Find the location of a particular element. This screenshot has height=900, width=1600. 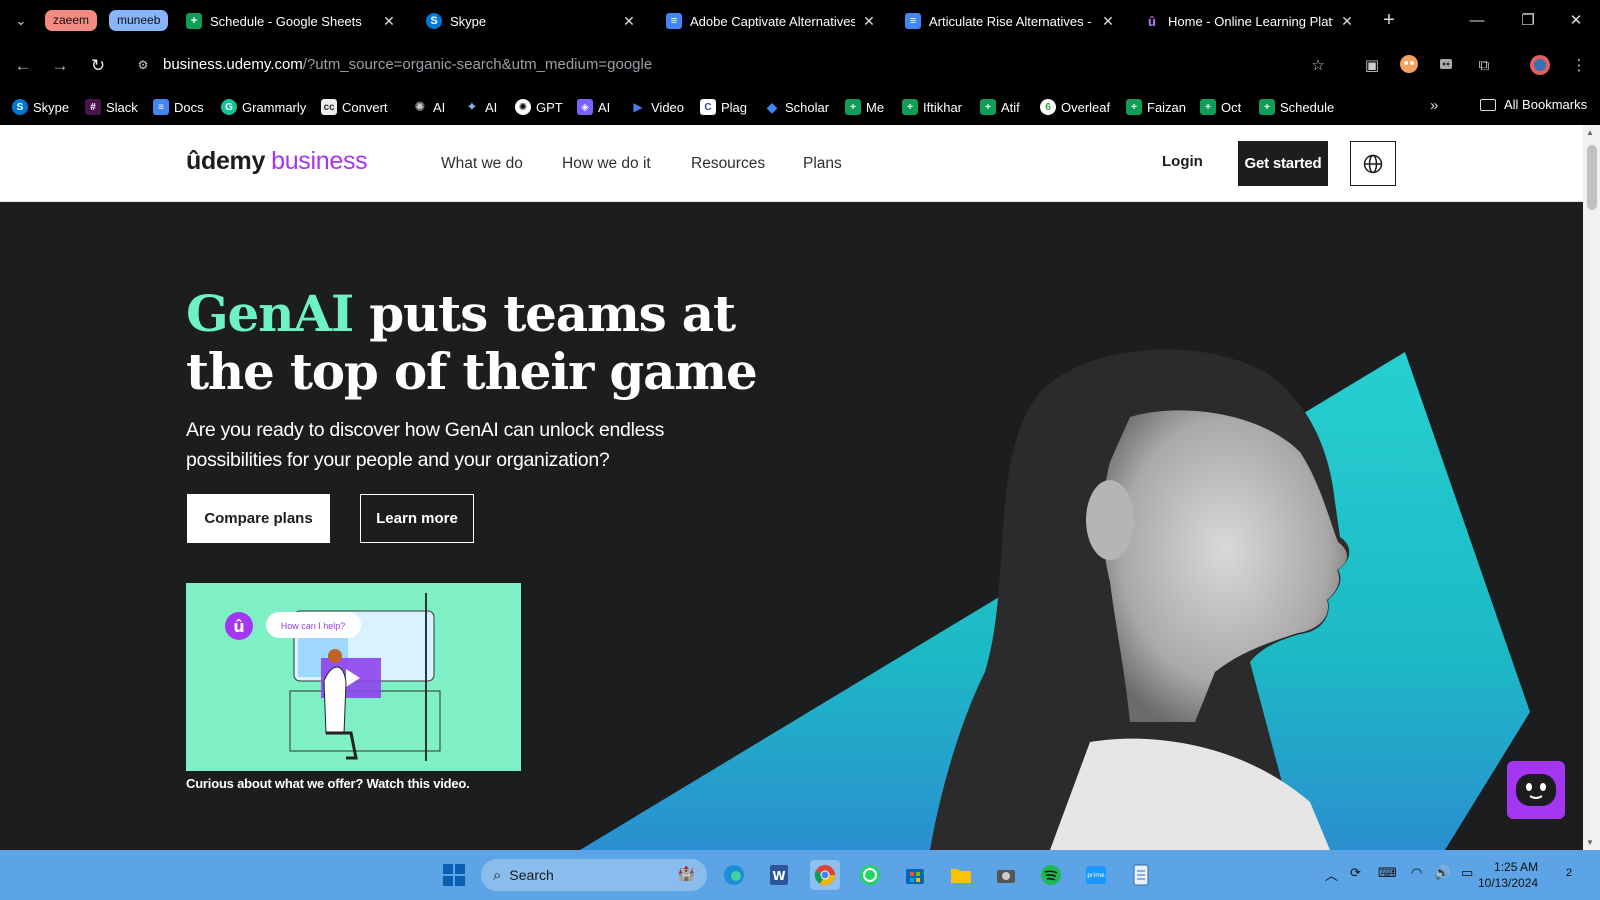

camera-icon is located at coordinates (1006, 875).